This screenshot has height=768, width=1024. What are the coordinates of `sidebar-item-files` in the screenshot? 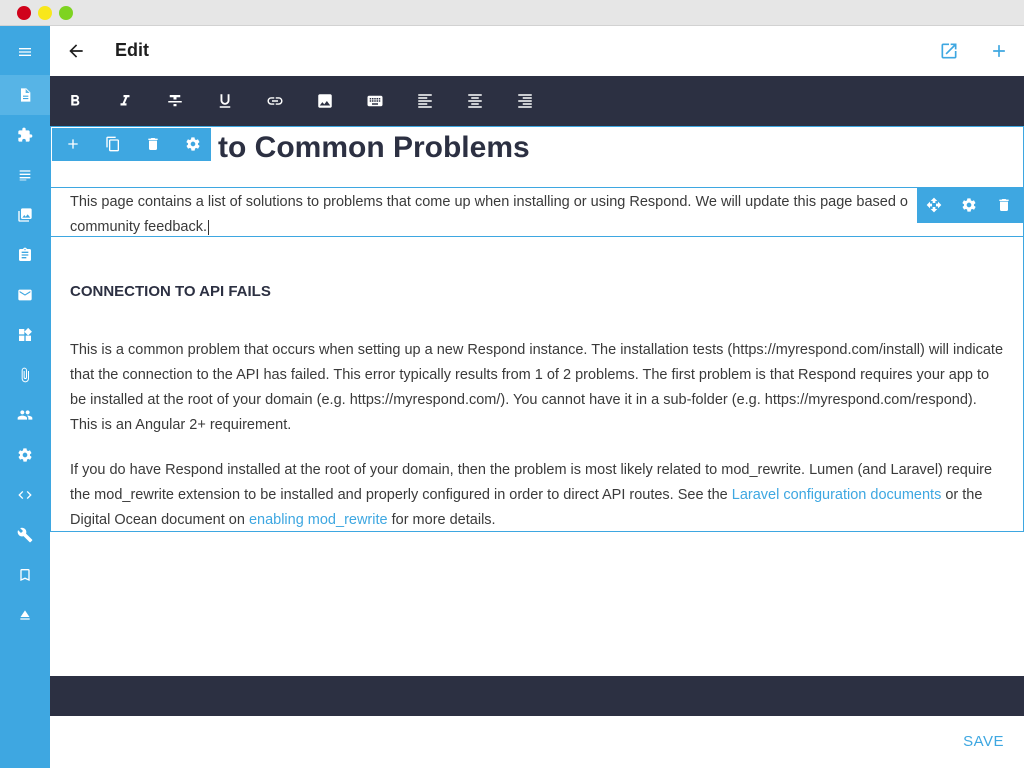 It's located at (25, 375).